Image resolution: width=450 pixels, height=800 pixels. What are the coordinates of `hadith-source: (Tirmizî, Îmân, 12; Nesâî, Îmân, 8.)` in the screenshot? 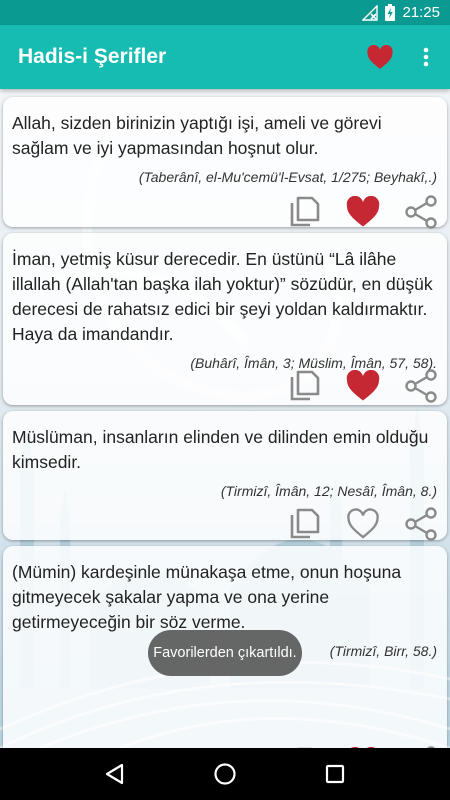 It's located at (328, 491).